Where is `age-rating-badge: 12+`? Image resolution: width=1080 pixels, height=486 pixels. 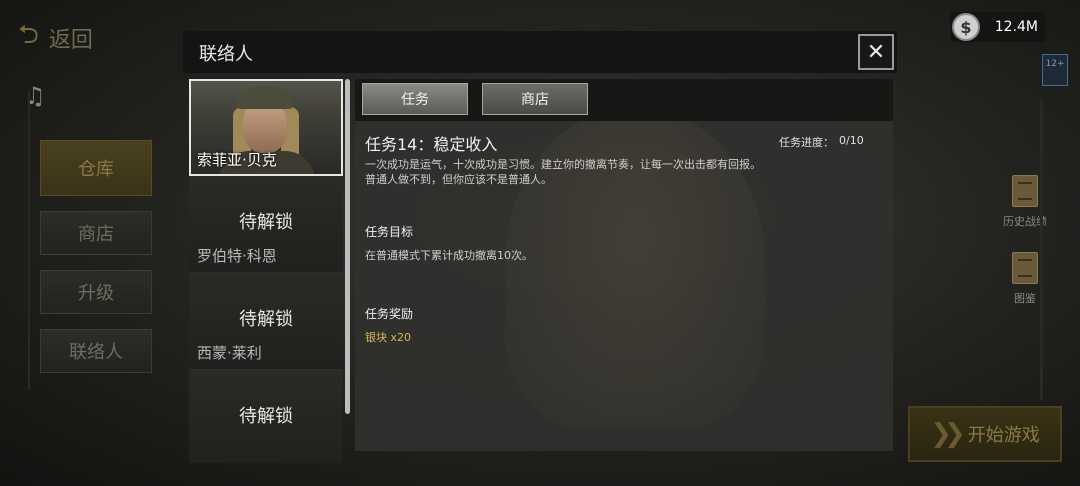
age-rating-badge: 12+ is located at coordinates (1055, 70).